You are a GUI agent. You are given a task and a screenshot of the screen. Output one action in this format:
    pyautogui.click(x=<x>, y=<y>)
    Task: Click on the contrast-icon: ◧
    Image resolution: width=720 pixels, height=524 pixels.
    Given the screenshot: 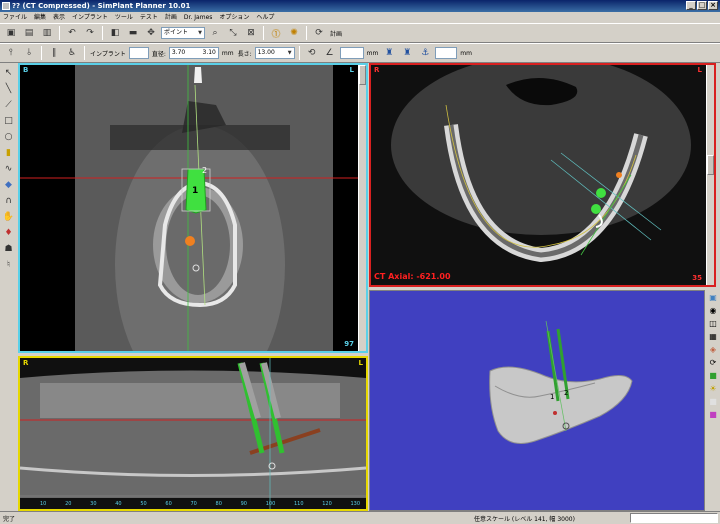 What is the action you would take?
    pyautogui.click(x=115, y=33)
    